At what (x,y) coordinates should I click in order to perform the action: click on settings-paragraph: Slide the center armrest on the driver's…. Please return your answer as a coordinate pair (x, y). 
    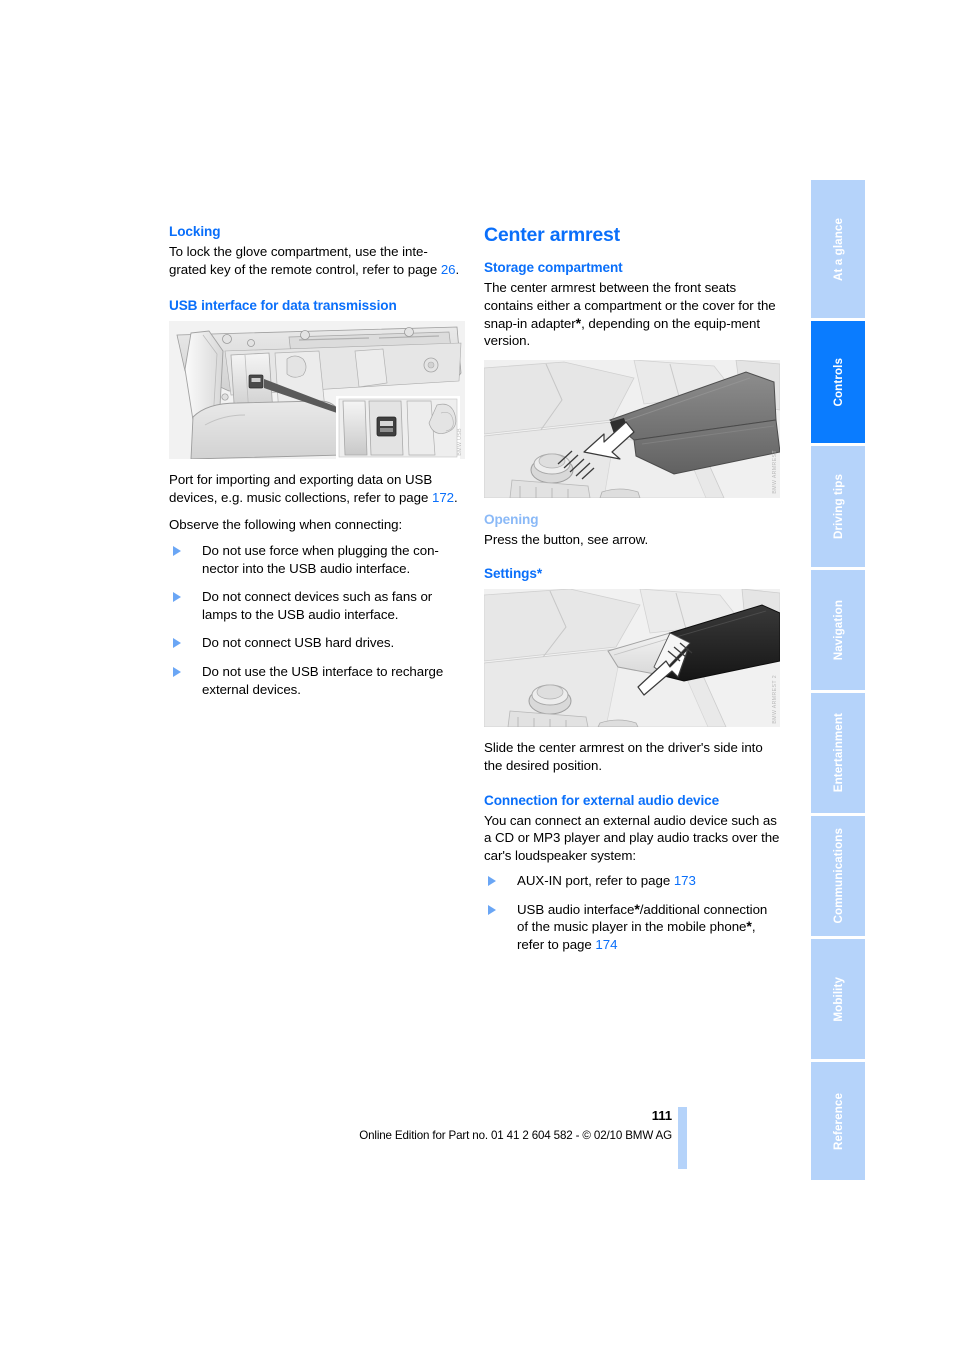
    Looking at the image, I should click on (623, 756).